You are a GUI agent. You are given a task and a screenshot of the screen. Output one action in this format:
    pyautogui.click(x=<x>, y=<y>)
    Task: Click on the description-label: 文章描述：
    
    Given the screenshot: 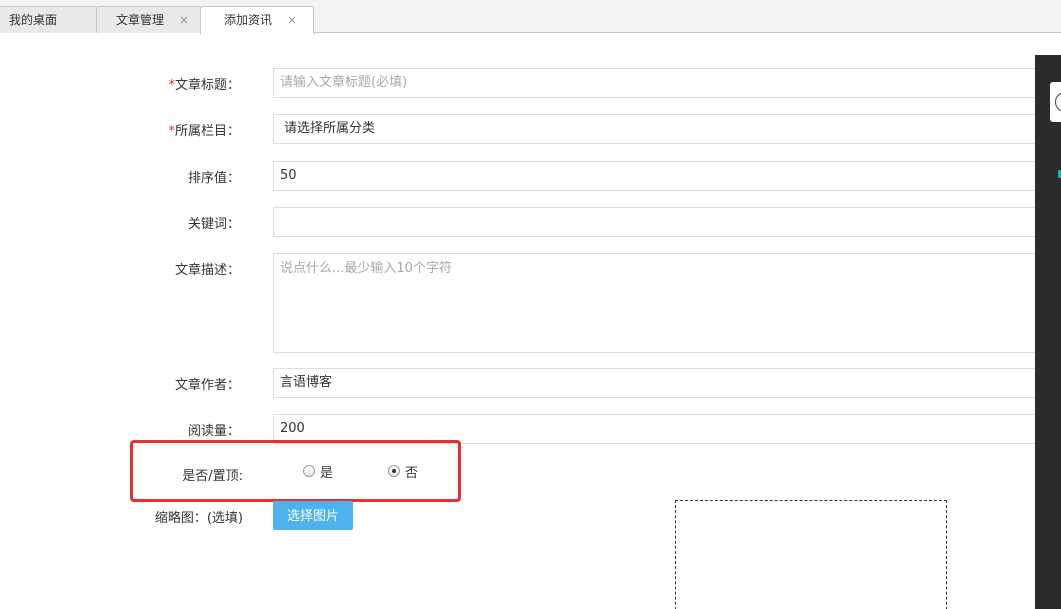 What is the action you would take?
    pyautogui.click(x=207, y=270)
    